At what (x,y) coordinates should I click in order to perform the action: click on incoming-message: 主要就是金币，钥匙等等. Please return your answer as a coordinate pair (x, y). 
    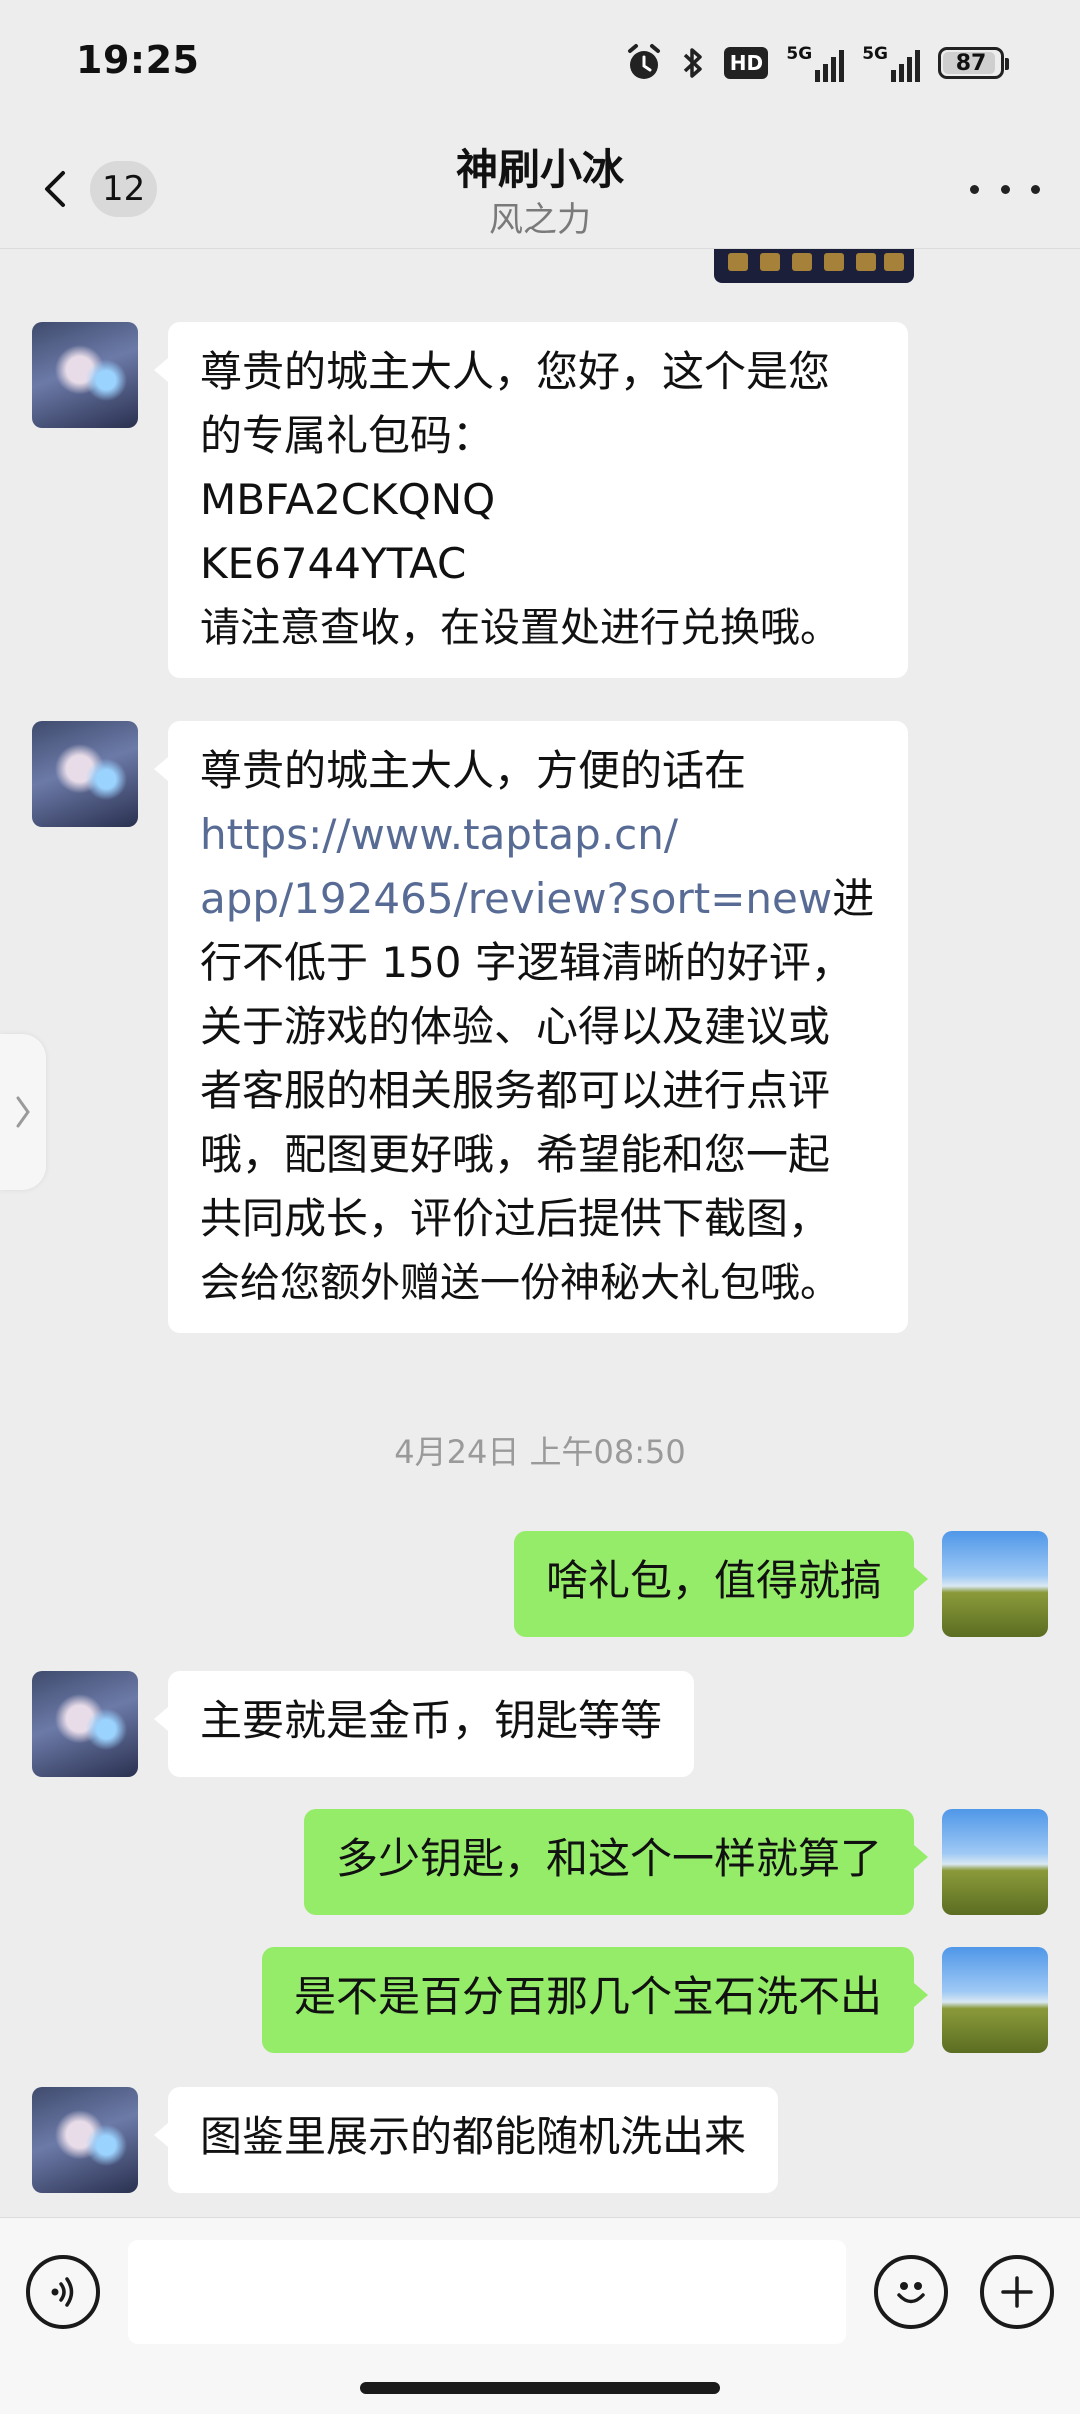
    Looking at the image, I should click on (424, 1724).